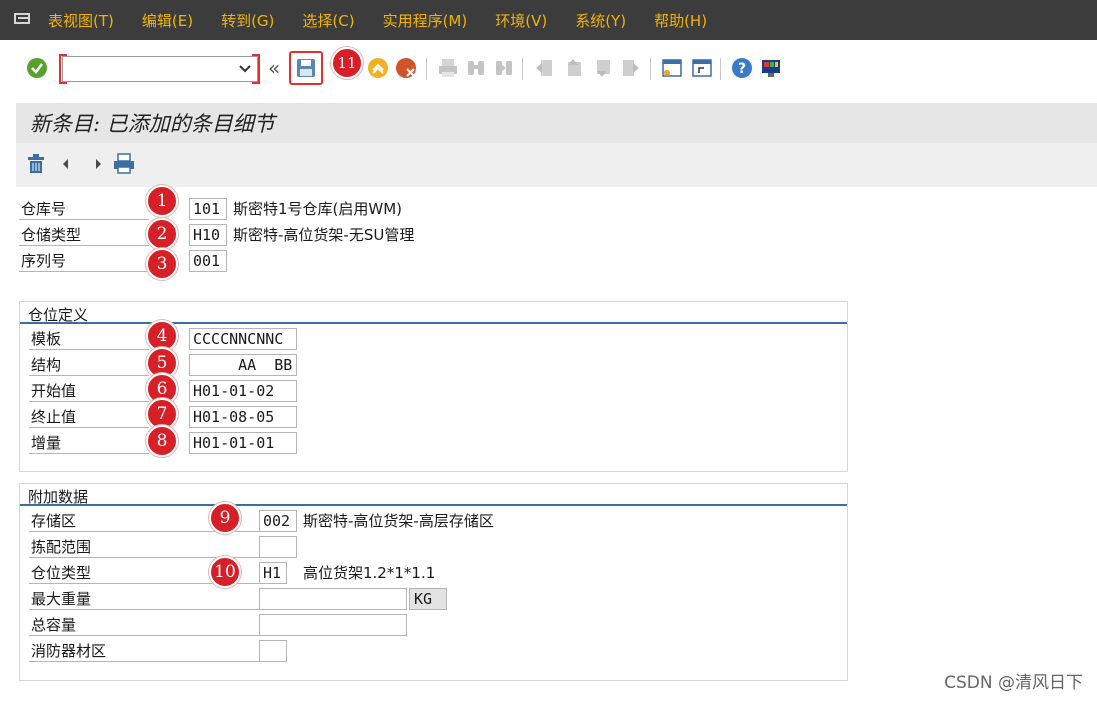  Describe the element at coordinates (428, 599) in the screenshot. I see `weight-unit-field: KG` at that location.